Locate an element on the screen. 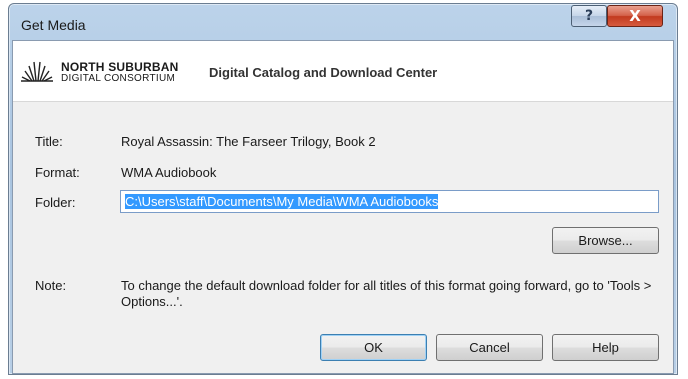  title-label: Title: is located at coordinates (49, 141).